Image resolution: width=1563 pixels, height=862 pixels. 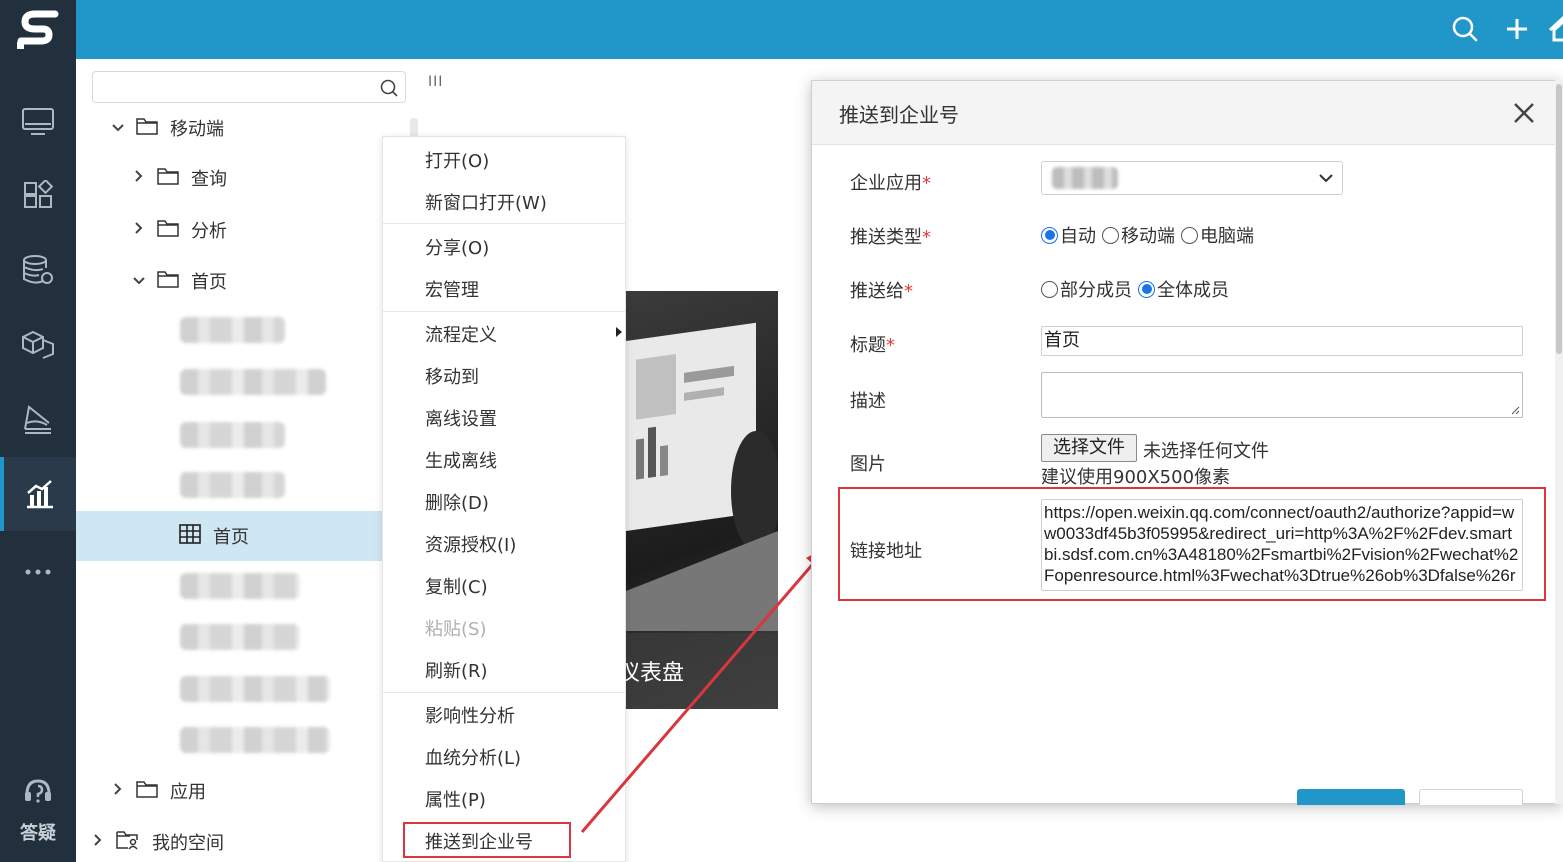 What do you see at coordinates (1555, 29) in the screenshot?
I see `home-icon` at bounding box center [1555, 29].